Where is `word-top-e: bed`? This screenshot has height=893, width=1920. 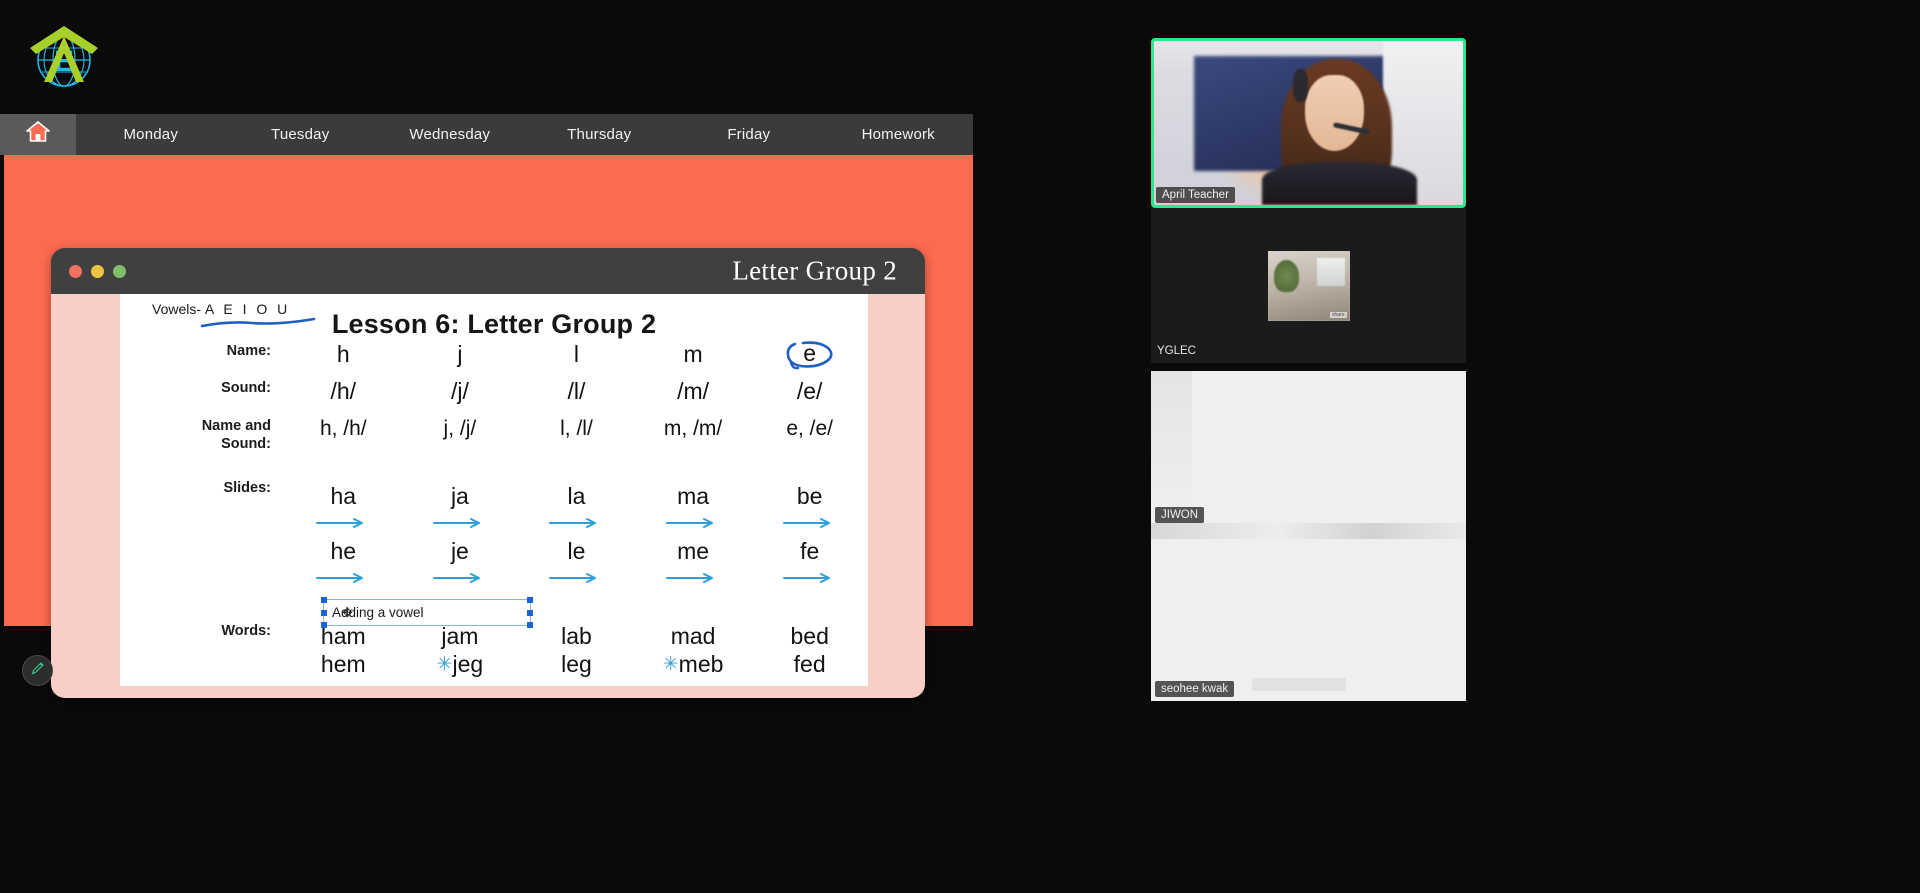
word-top-e: bed is located at coordinates (809, 635).